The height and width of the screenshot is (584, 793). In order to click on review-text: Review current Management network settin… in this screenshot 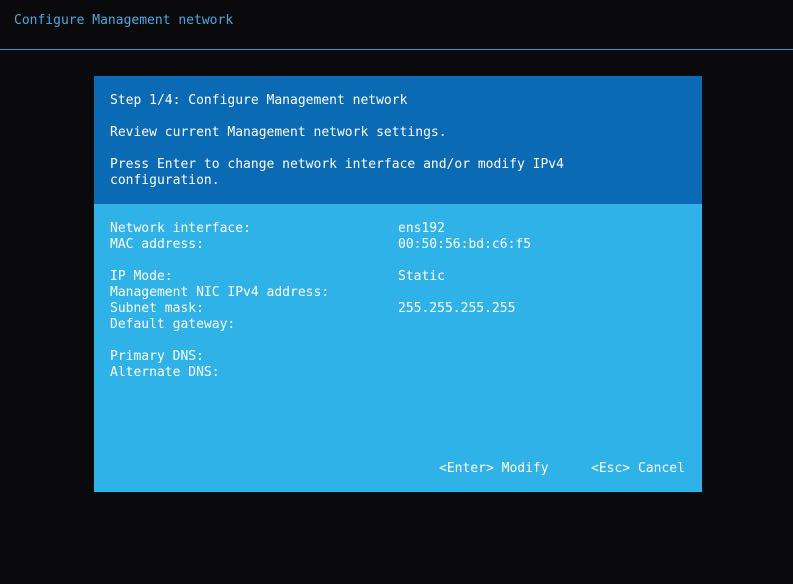, I will do `click(278, 132)`.